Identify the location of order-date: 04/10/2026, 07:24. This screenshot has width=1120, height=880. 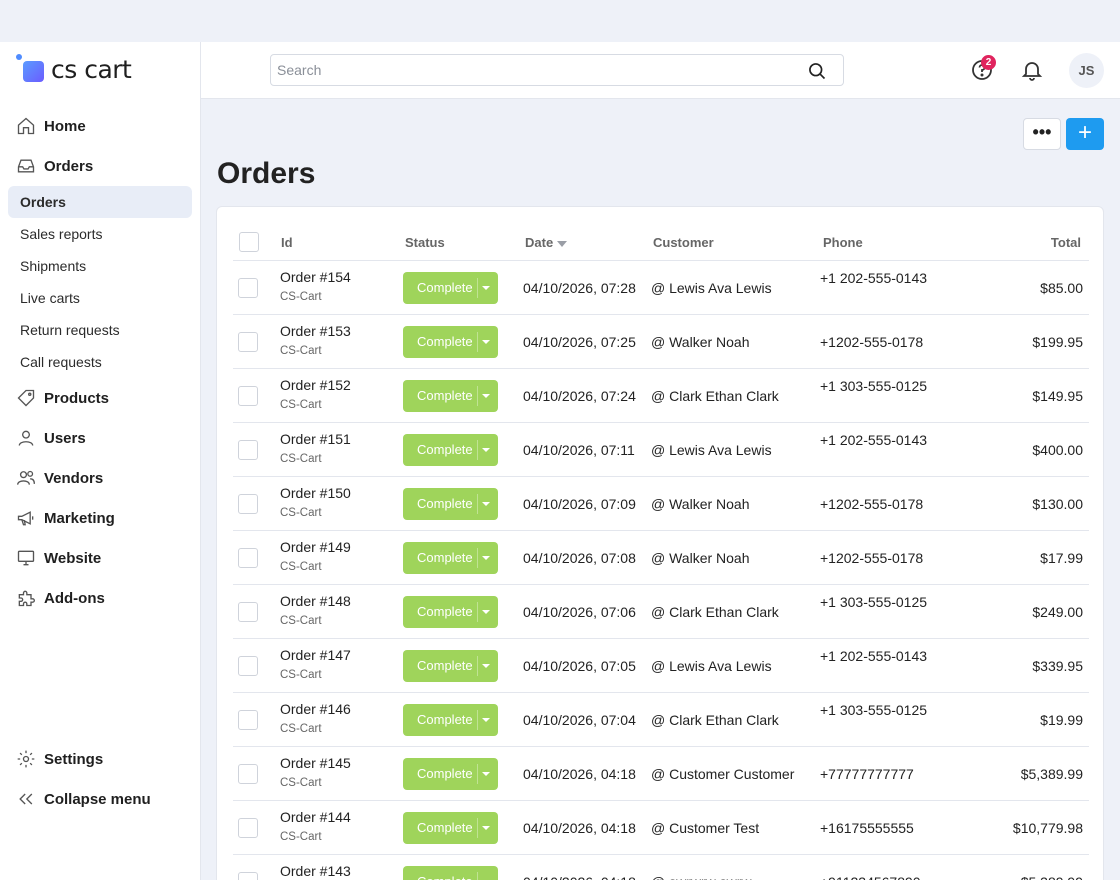
(579, 396).